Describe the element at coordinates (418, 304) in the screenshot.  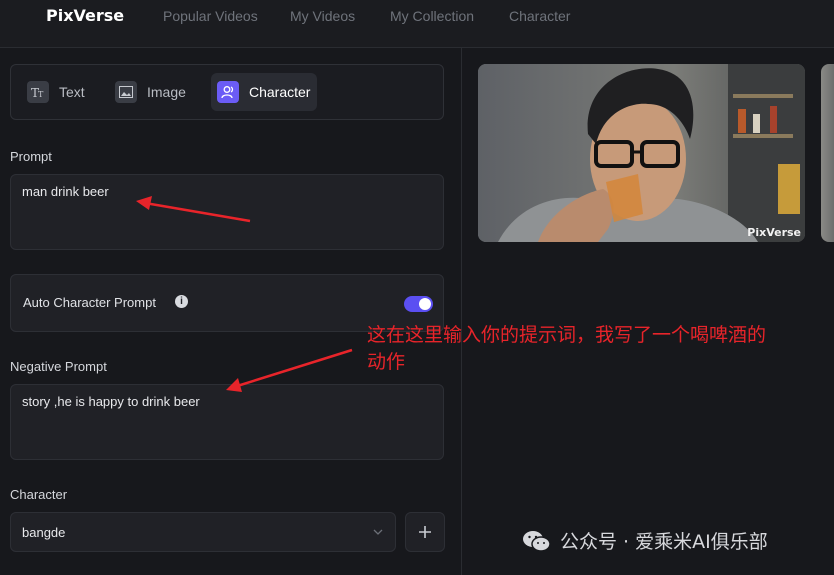
I see `auto-character-toggle` at that location.